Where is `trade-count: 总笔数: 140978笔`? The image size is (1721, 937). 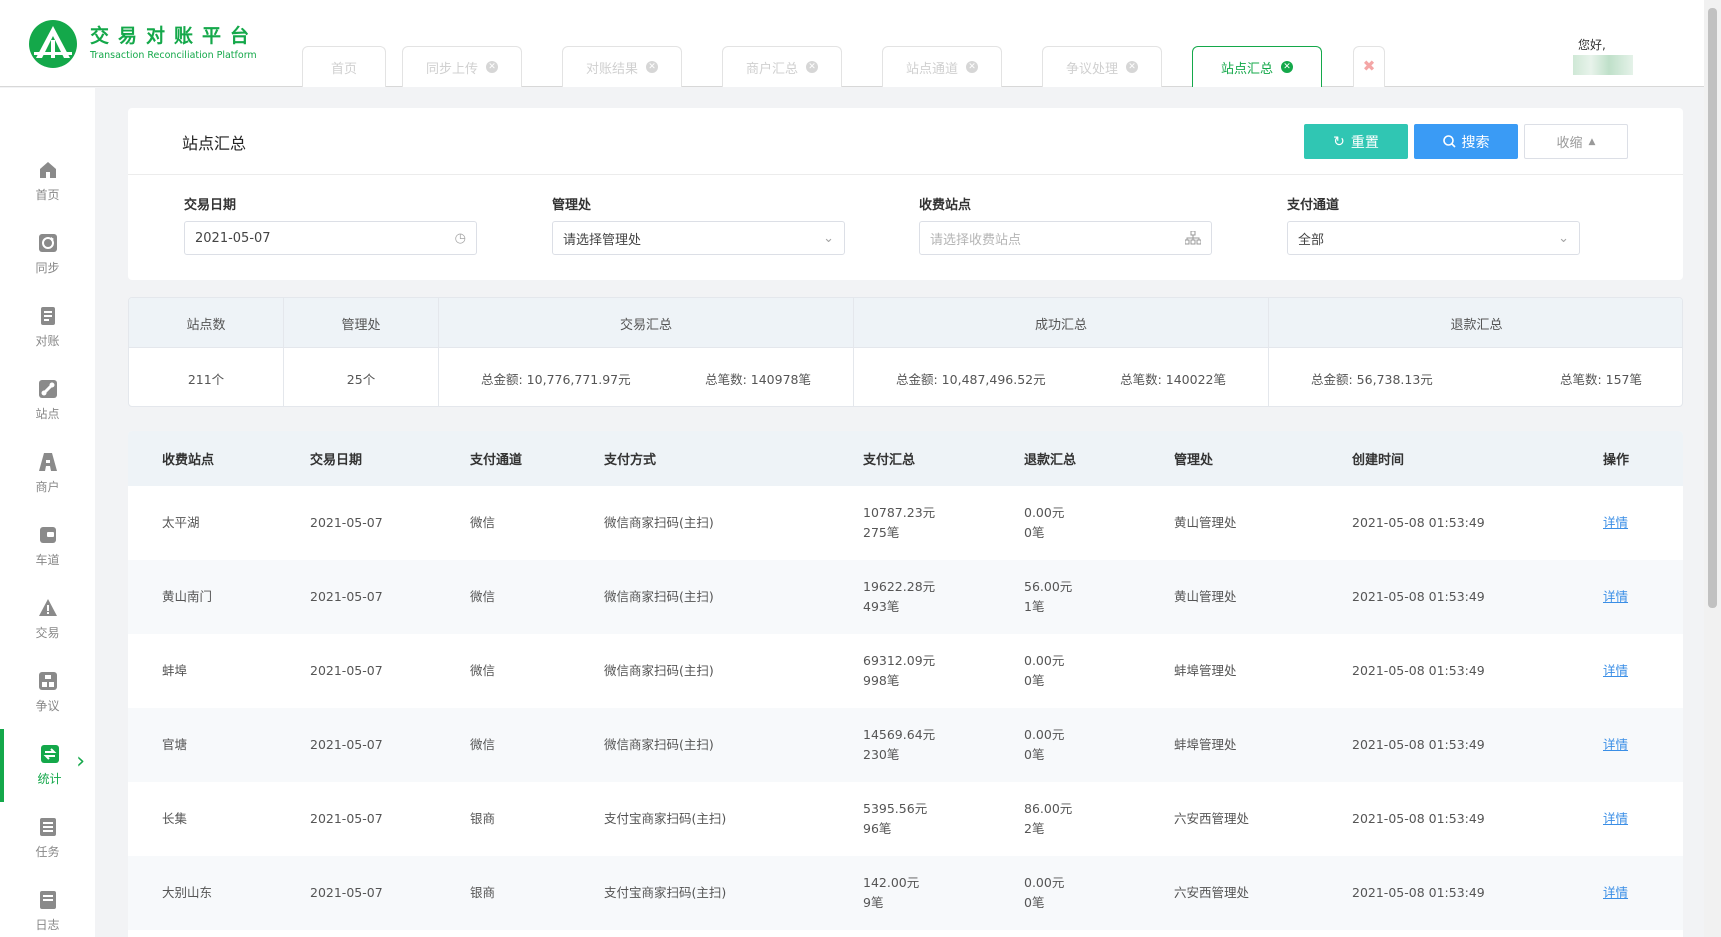 trade-count: 总笔数: 140978笔 is located at coordinates (758, 379).